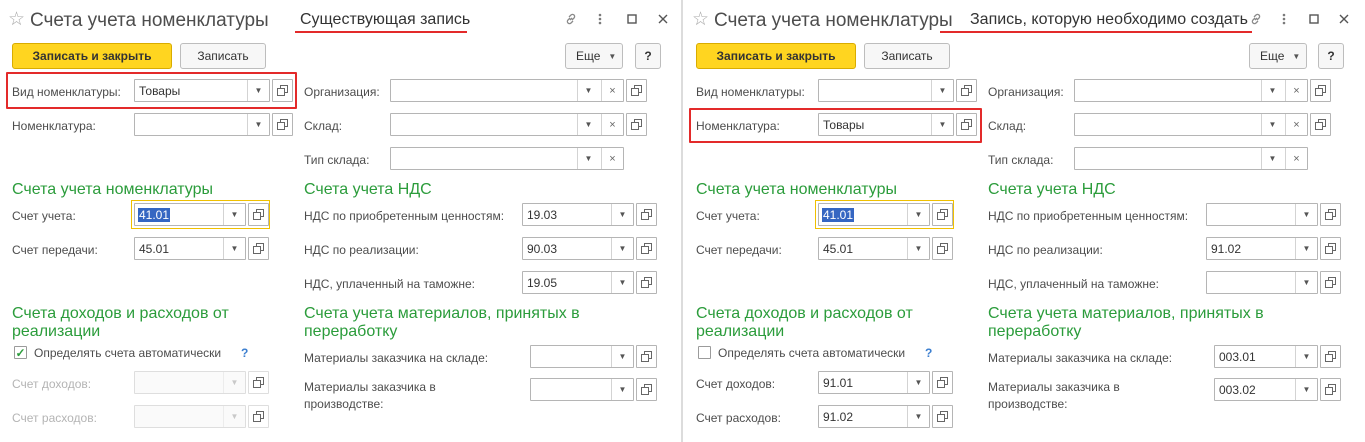  What do you see at coordinates (886, 90) in the screenshot?
I see `vid-field: ▼` at bounding box center [886, 90].